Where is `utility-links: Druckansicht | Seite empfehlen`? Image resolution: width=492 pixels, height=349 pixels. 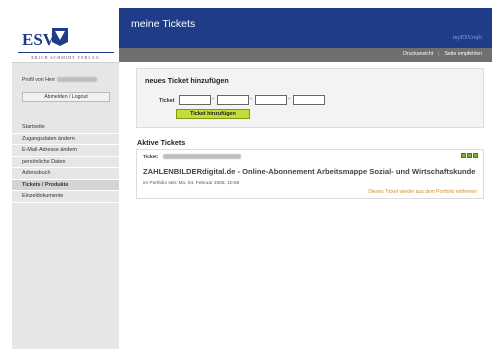
utility-links: Druckansicht | Seite empfehlen is located at coordinates (442, 54).